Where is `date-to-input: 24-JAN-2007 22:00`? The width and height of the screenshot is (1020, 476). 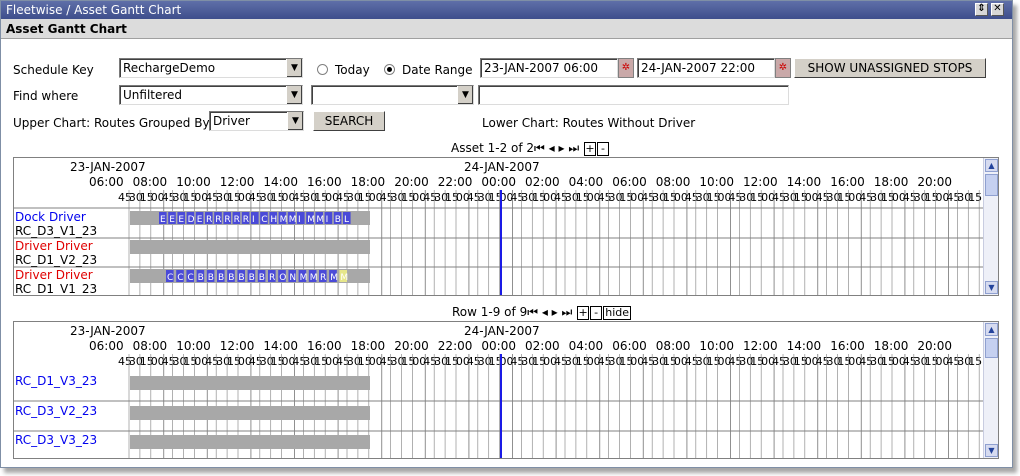
date-to-input: 24-JAN-2007 22:00 is located at coordinates (706, 68).